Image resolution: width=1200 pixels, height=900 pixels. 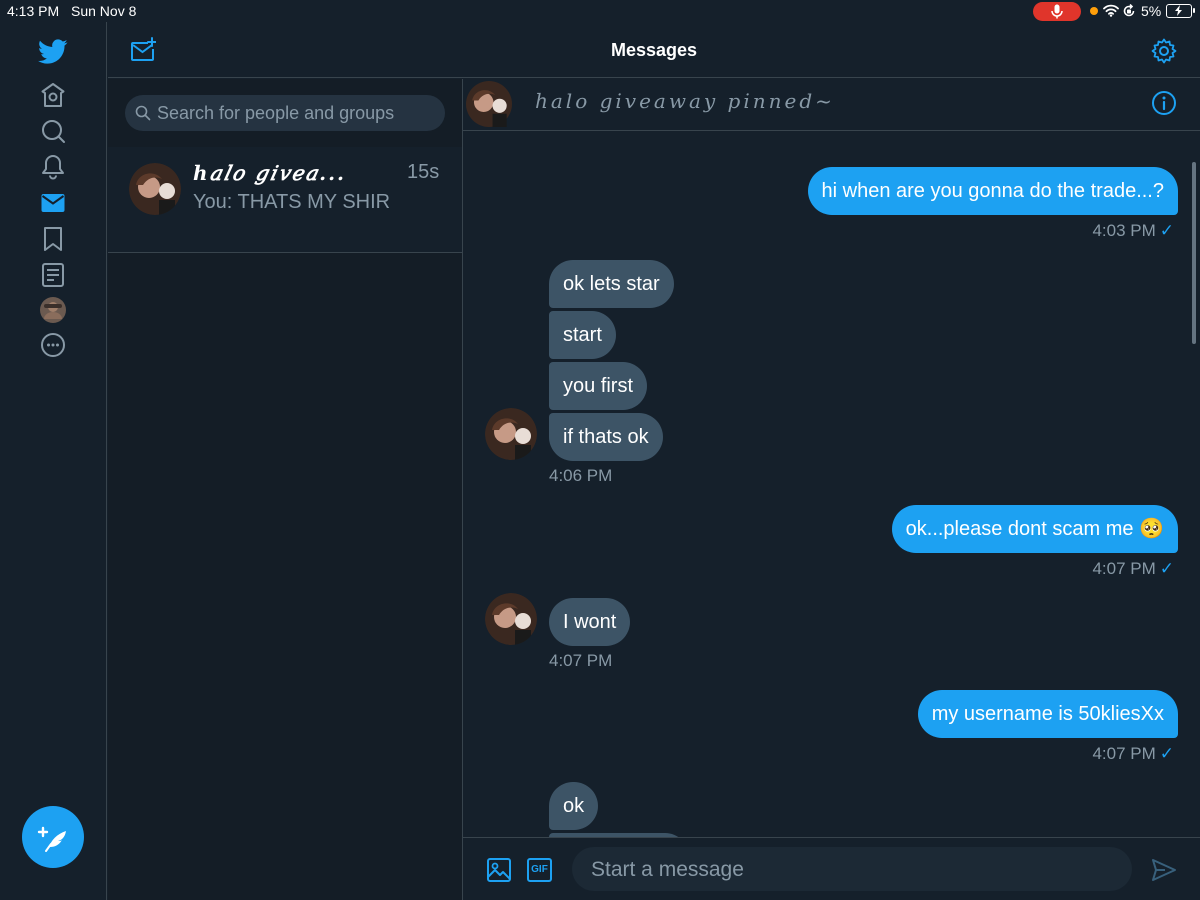 I want to click on compose-tweet-button, so click(x=53, y=837).